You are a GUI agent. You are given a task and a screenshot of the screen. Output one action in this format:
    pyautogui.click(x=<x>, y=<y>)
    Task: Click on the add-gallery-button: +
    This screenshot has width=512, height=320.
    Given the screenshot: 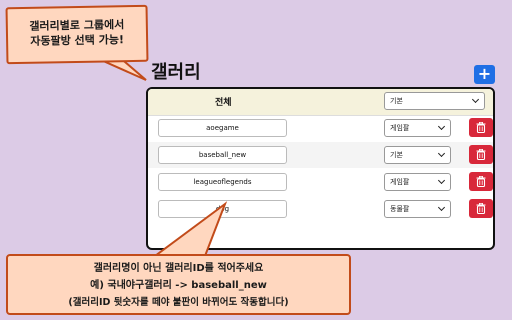 What is the action you would take?
    pyautogui.click(x=484, y=74)
    